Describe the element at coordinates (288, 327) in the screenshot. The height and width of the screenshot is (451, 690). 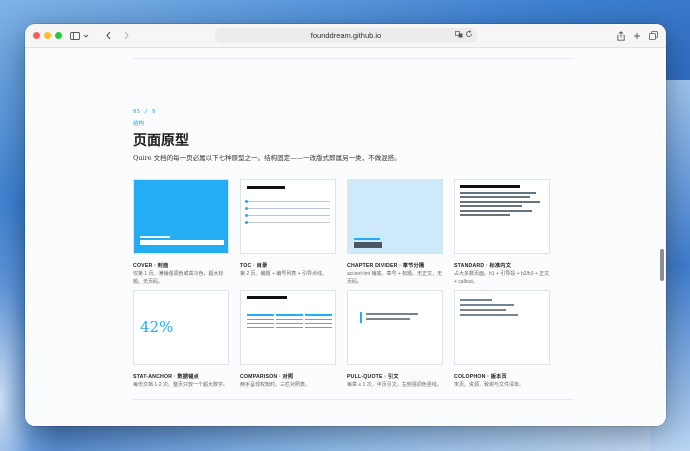
I see `comparison-thumbnail` at that location.